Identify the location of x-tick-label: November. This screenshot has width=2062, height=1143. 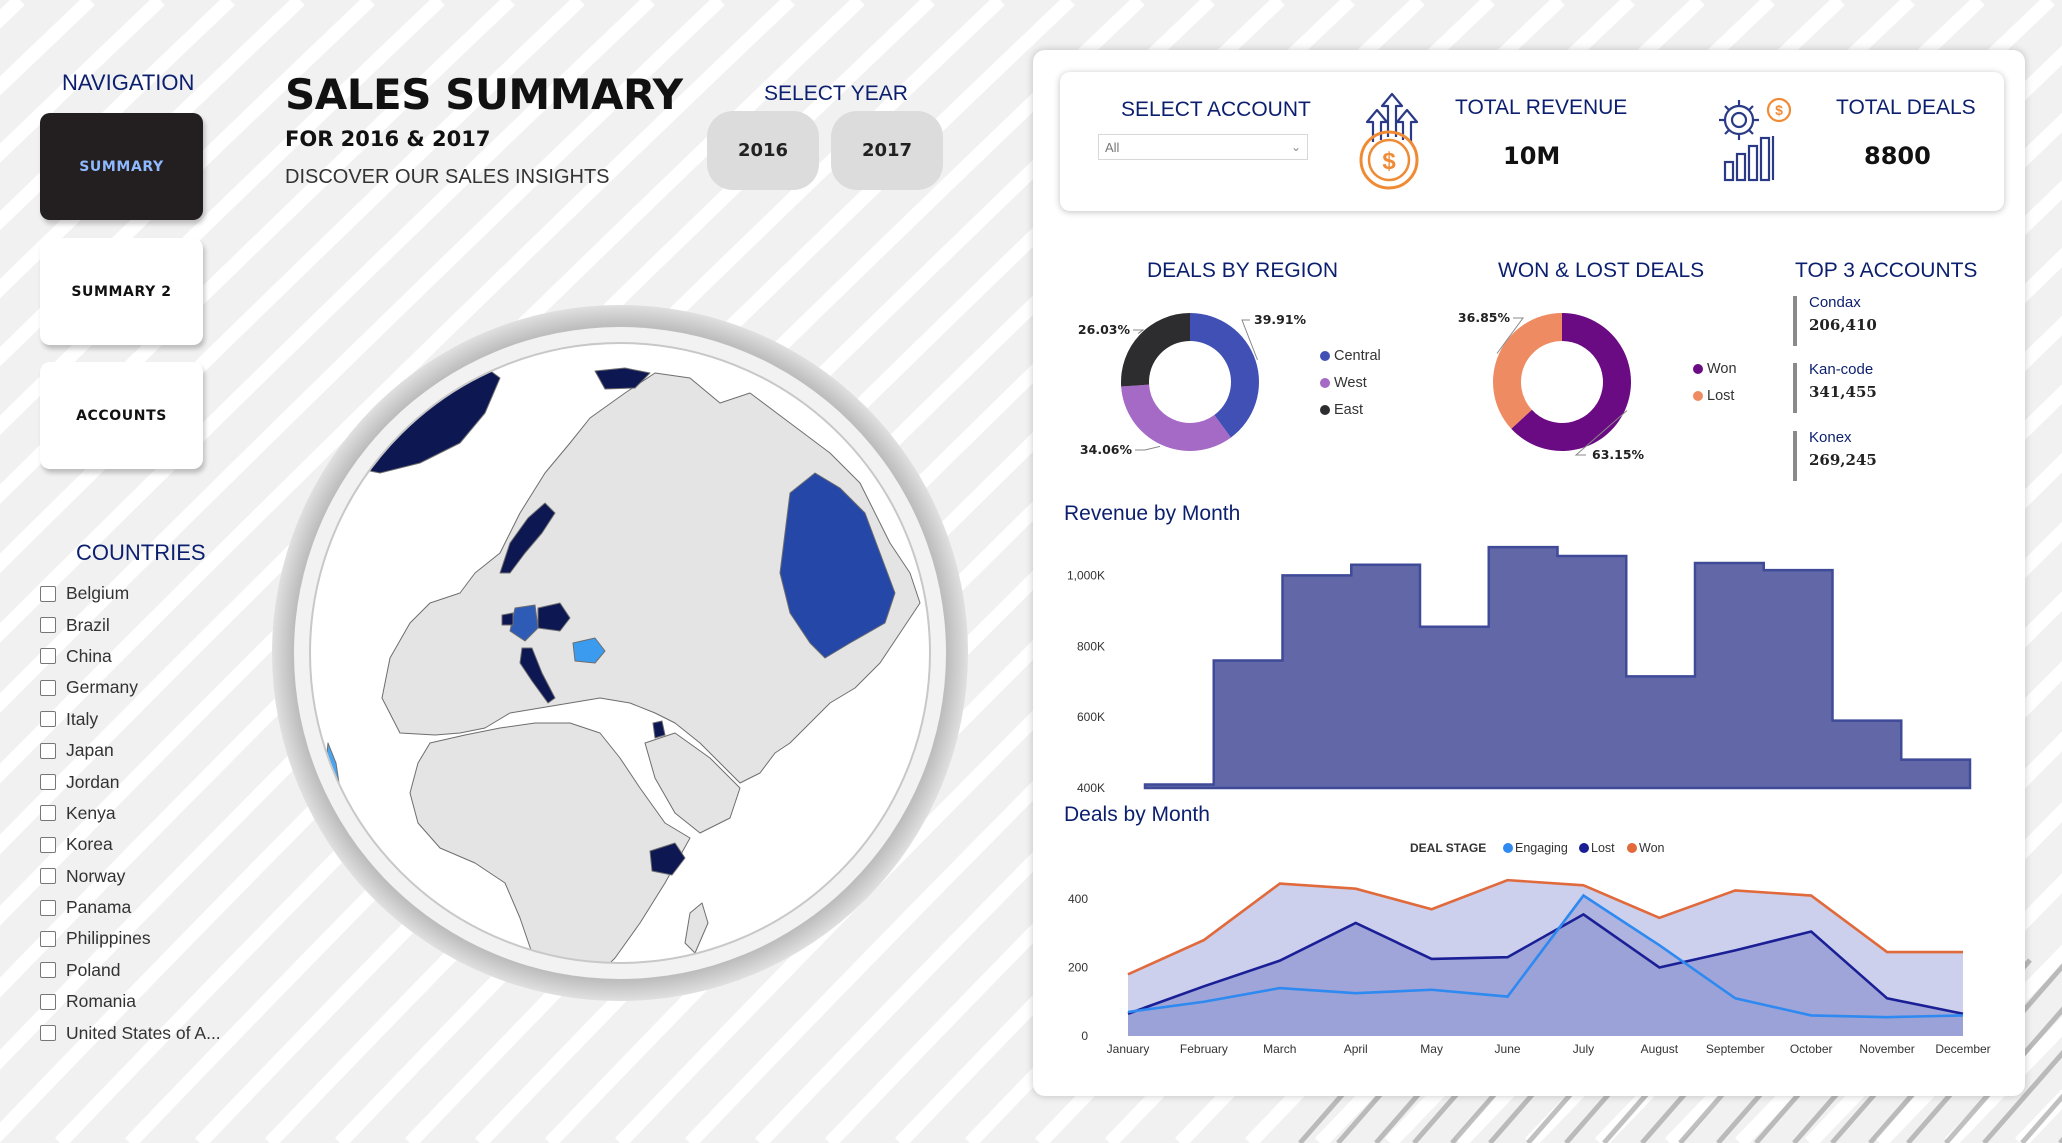
(1886, 1049).